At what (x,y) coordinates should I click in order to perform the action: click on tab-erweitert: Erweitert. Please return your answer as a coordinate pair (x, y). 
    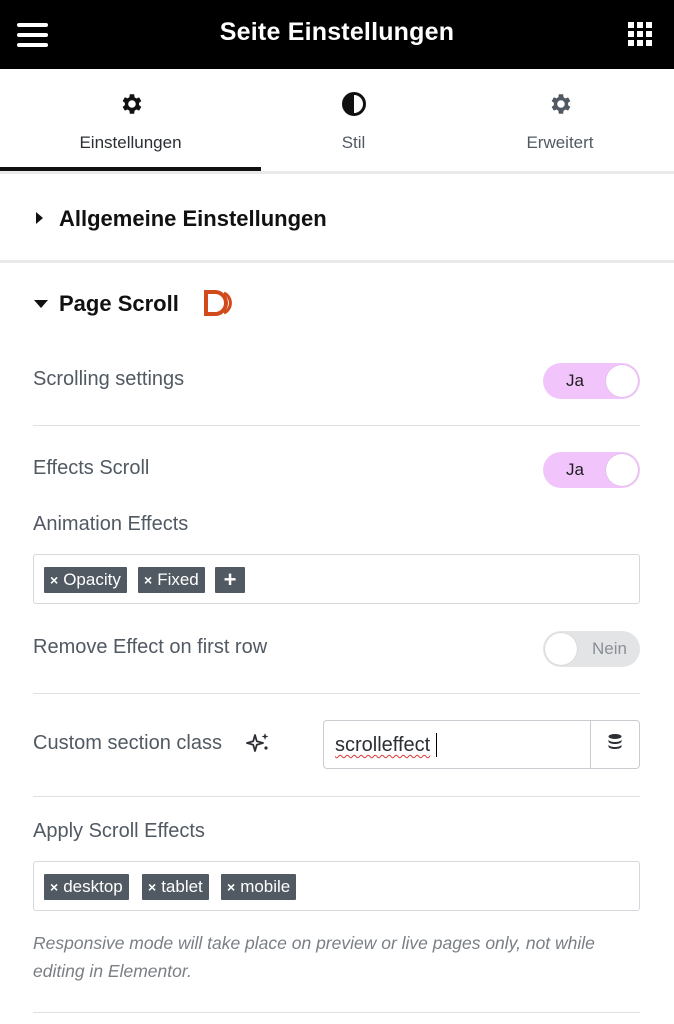
    Looking at the image, I should click on (560, 121).